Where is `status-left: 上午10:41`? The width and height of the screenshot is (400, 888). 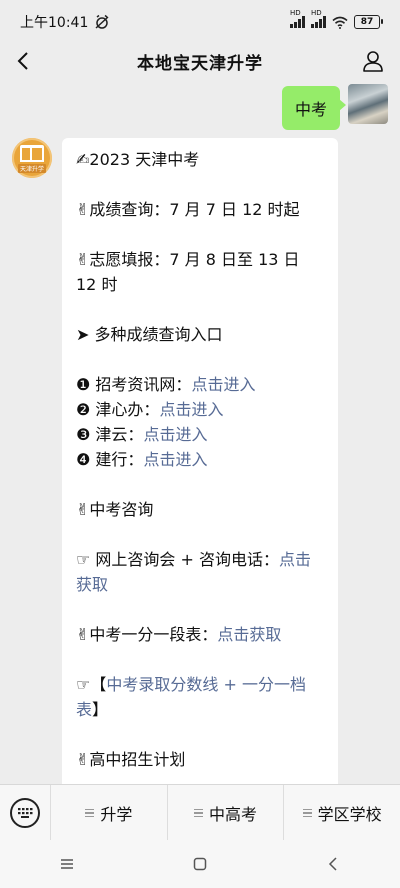 status-left: 上午10:41 is located at coordinates (65, 22).